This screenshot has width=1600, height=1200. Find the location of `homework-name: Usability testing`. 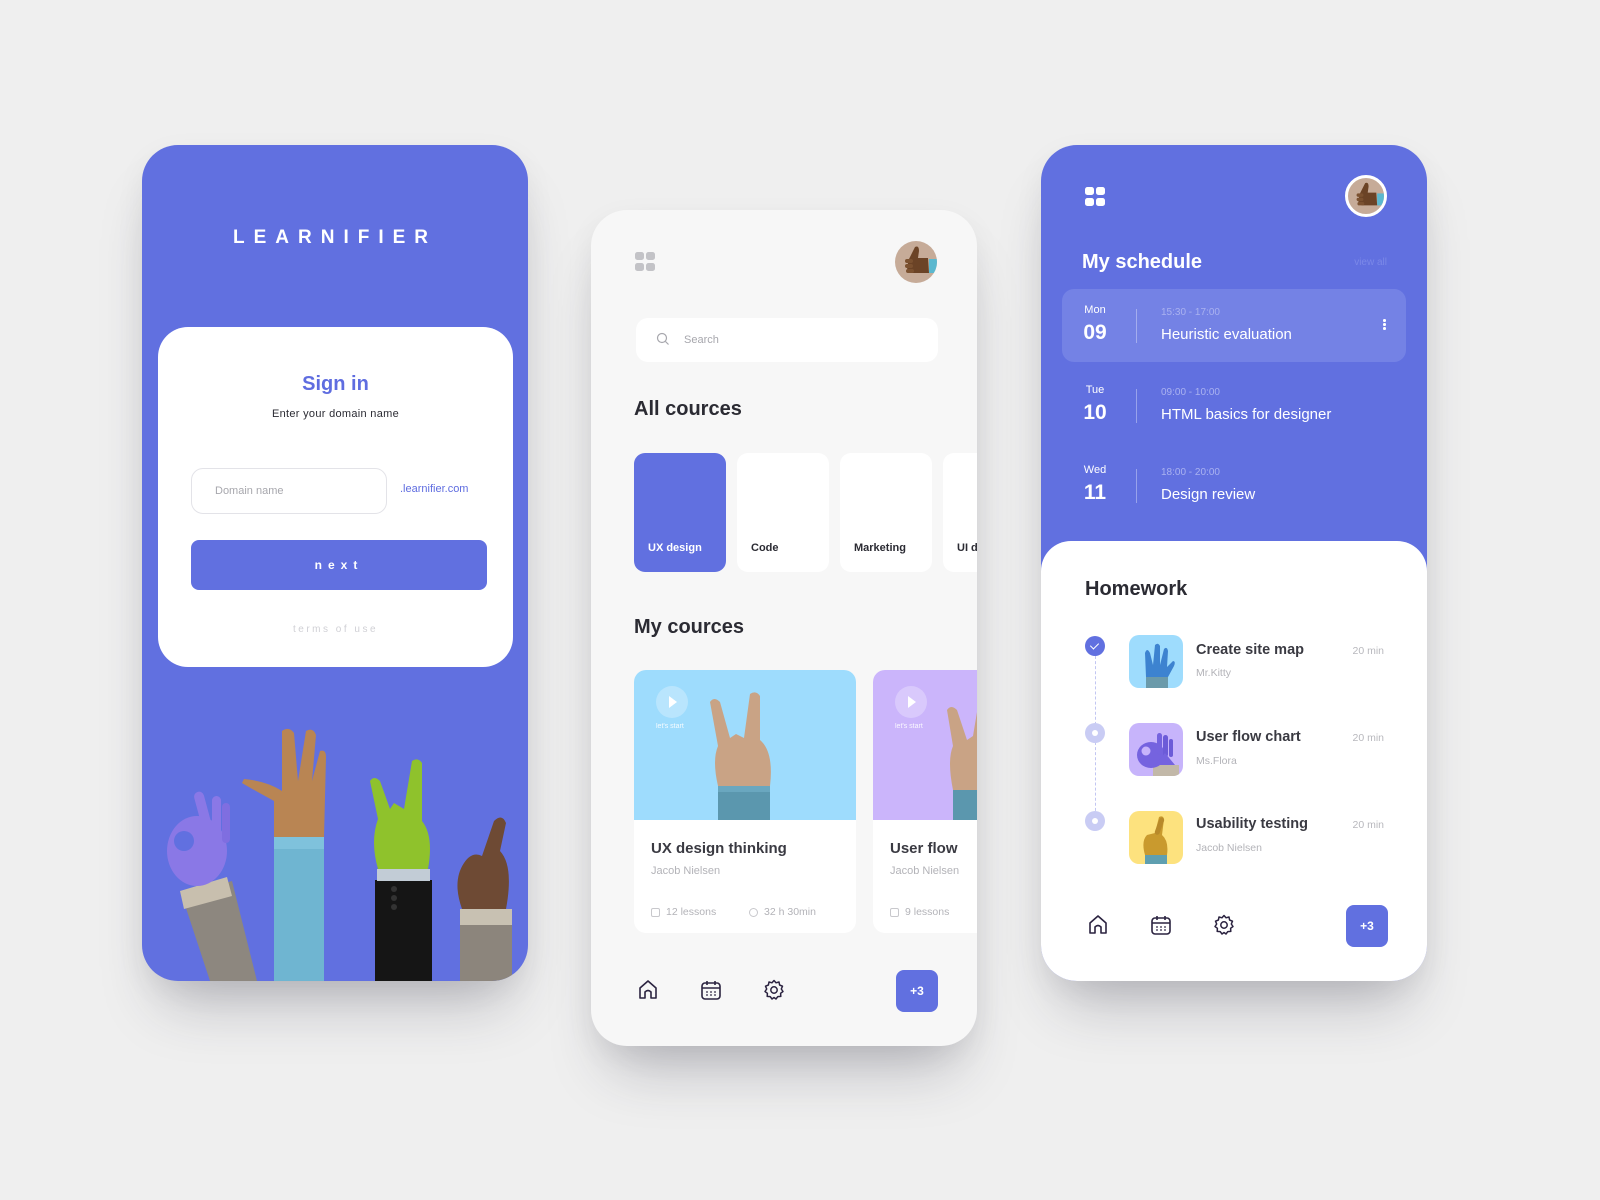

homework-name: Usability testing is located at coordinates (1252, 824).